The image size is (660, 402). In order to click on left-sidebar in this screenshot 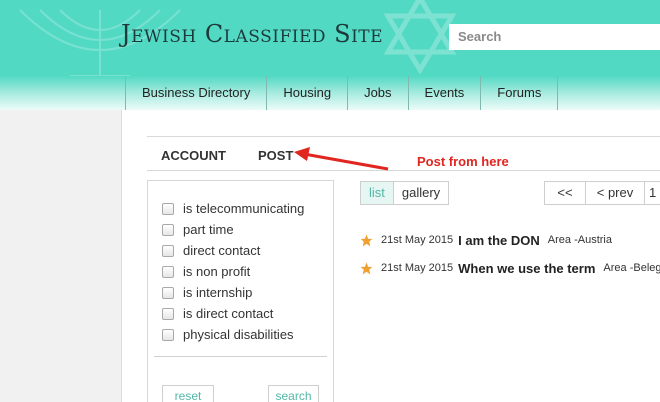, I will do `click(61, 256)`.